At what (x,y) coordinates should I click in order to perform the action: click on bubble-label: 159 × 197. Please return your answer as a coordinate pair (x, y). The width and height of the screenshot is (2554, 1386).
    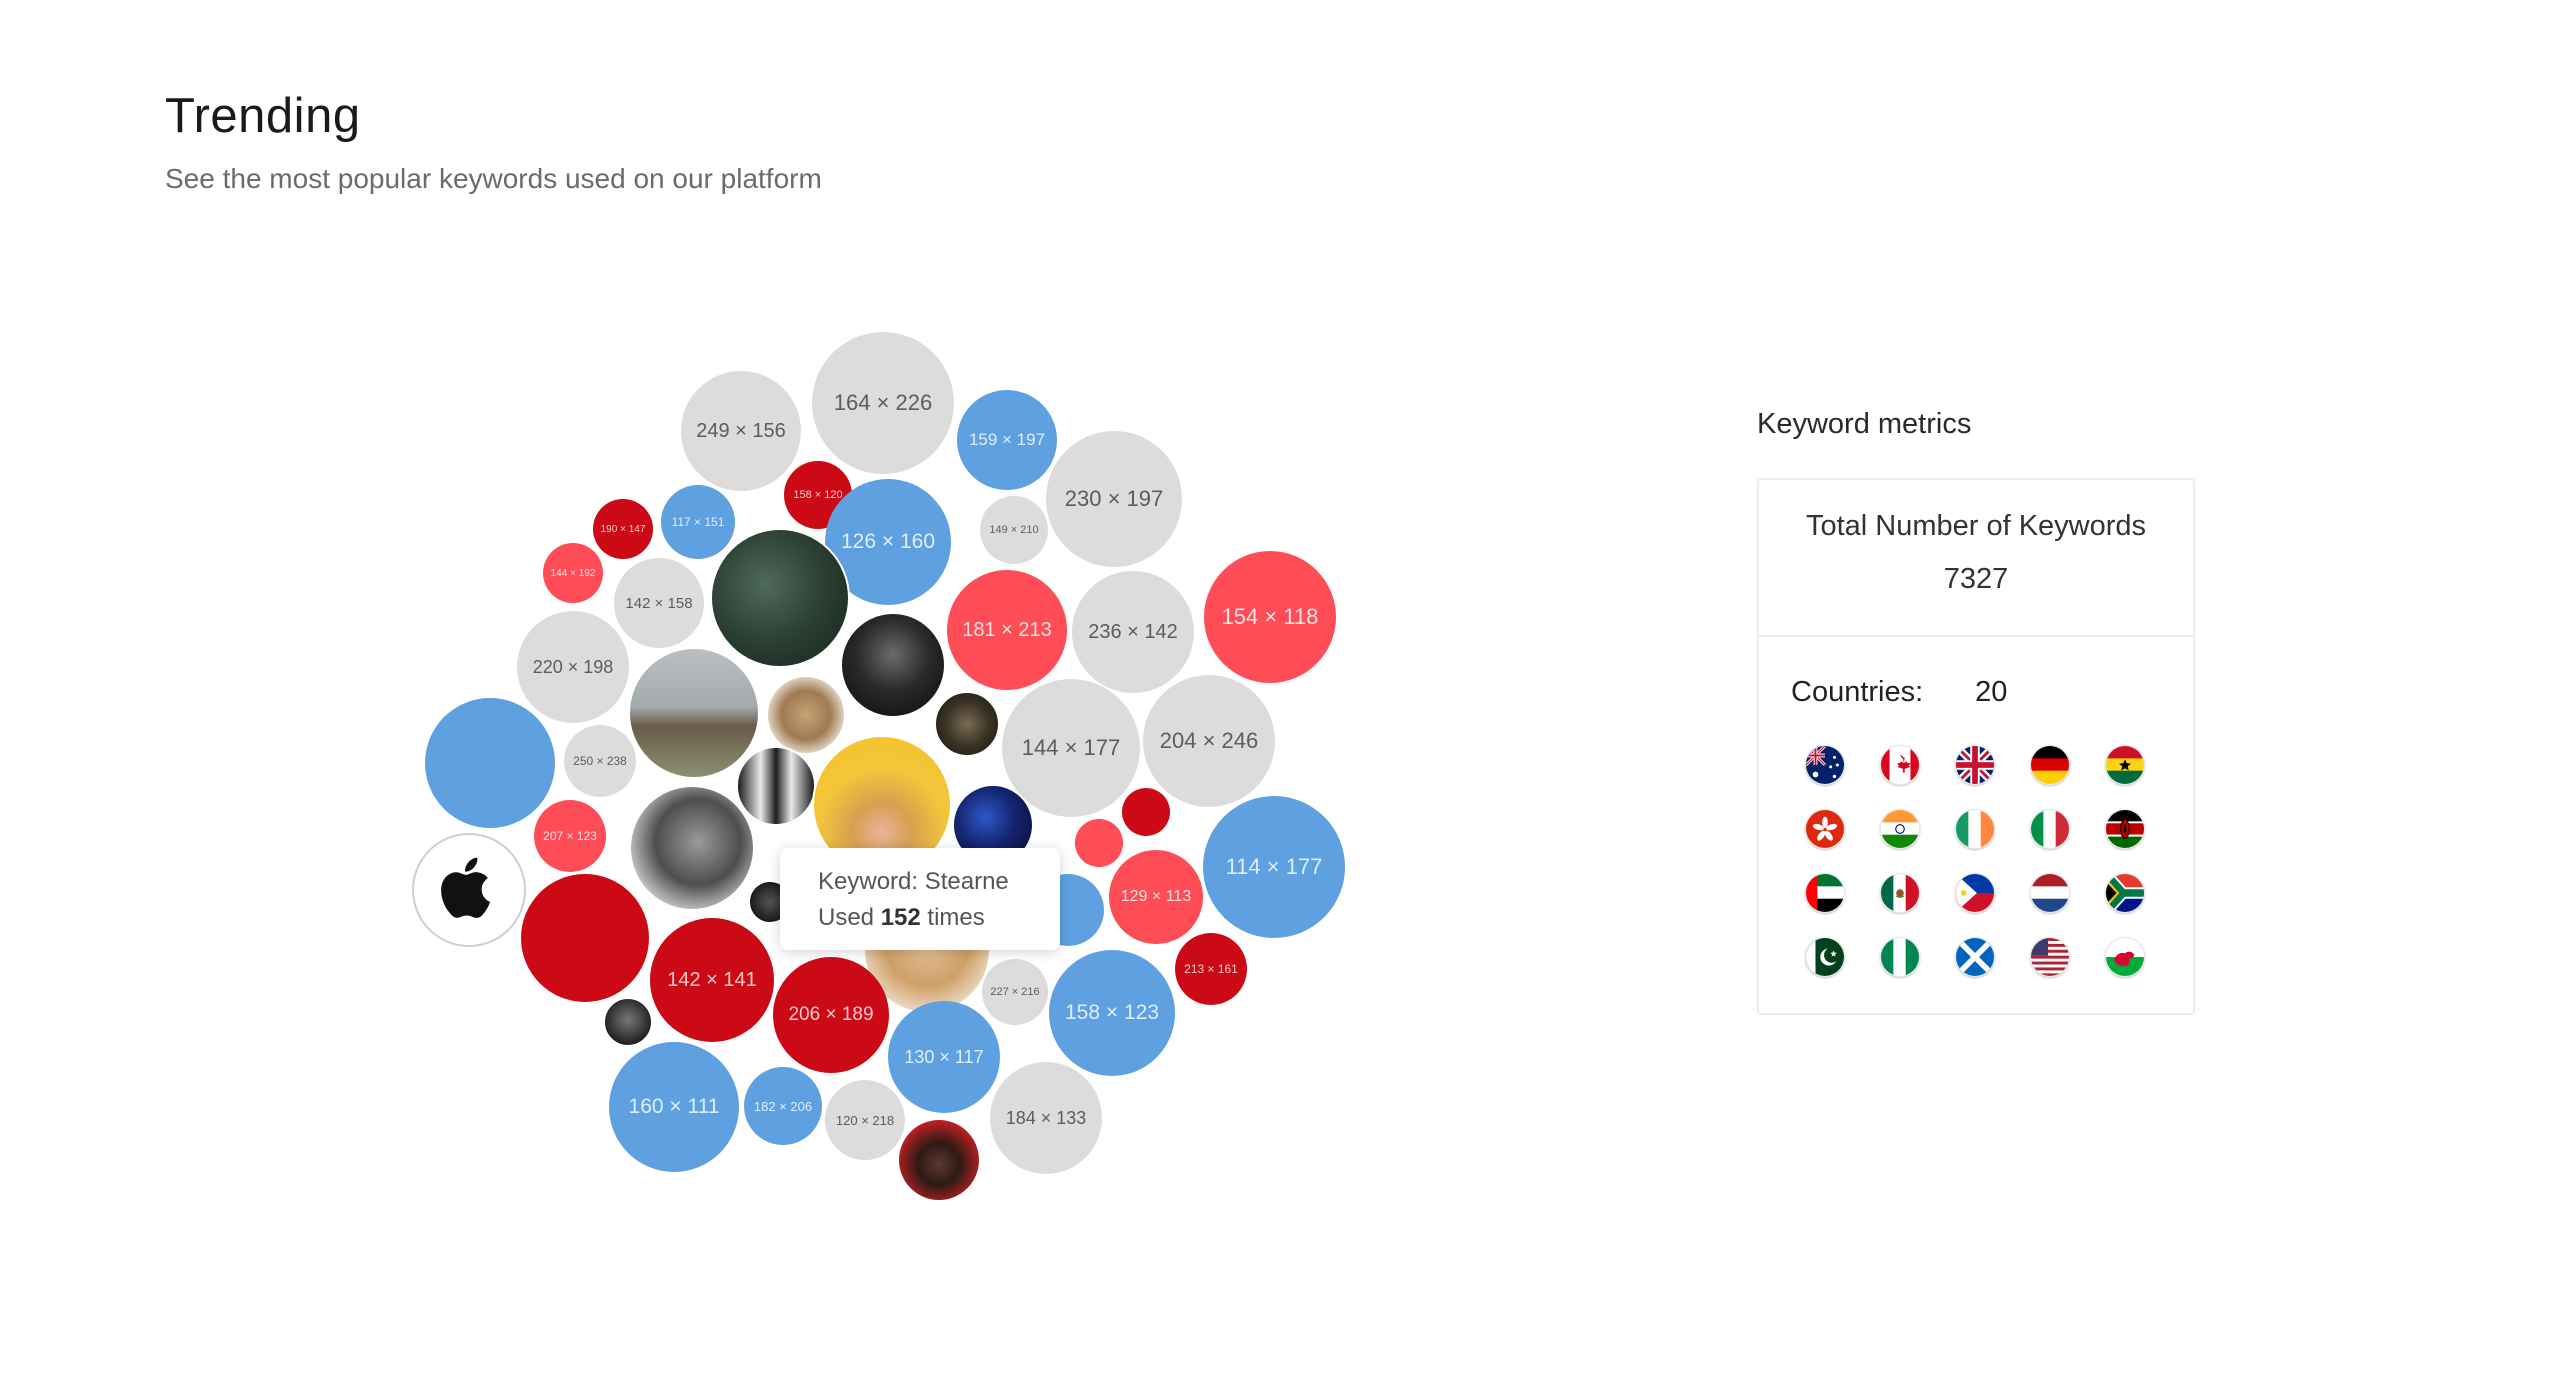
    Looking at the image, I should click on (1007, 439).